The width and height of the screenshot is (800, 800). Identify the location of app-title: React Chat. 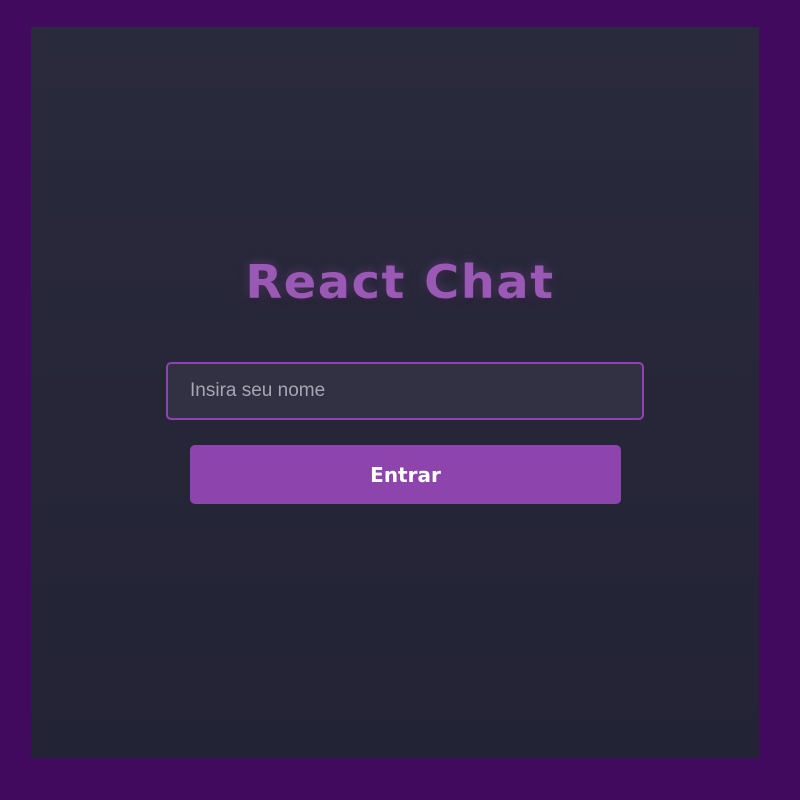
(400, 282).